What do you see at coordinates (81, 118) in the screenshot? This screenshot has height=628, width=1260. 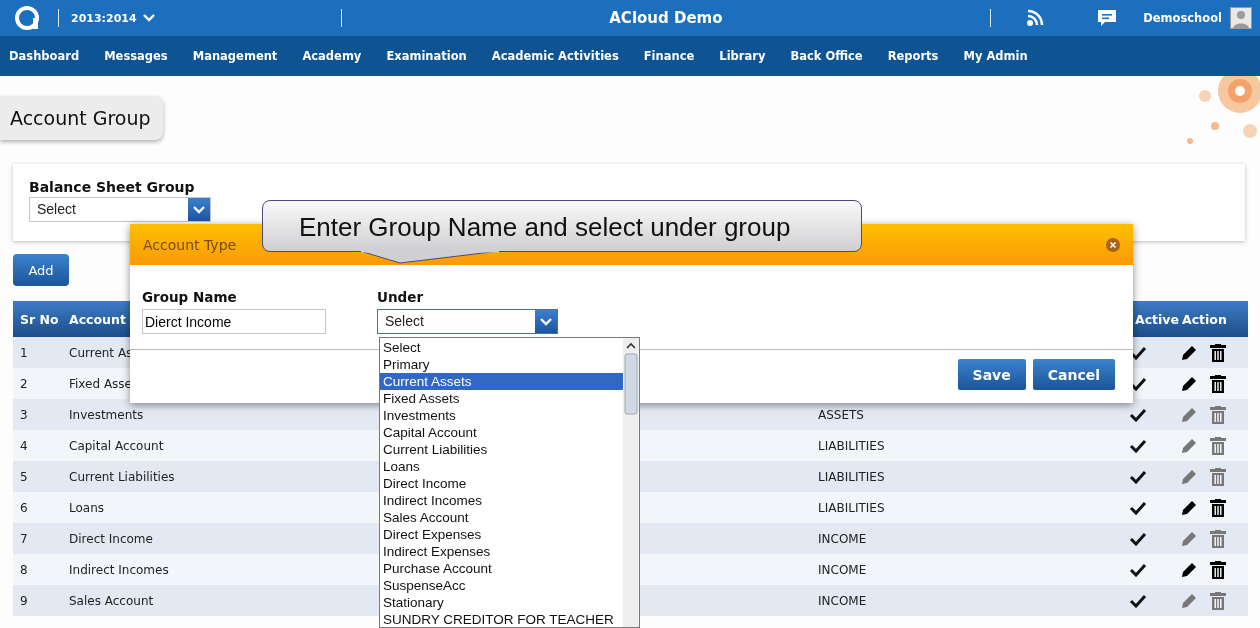 I see `page-title: Account Group` at bounding box center [81, 118].